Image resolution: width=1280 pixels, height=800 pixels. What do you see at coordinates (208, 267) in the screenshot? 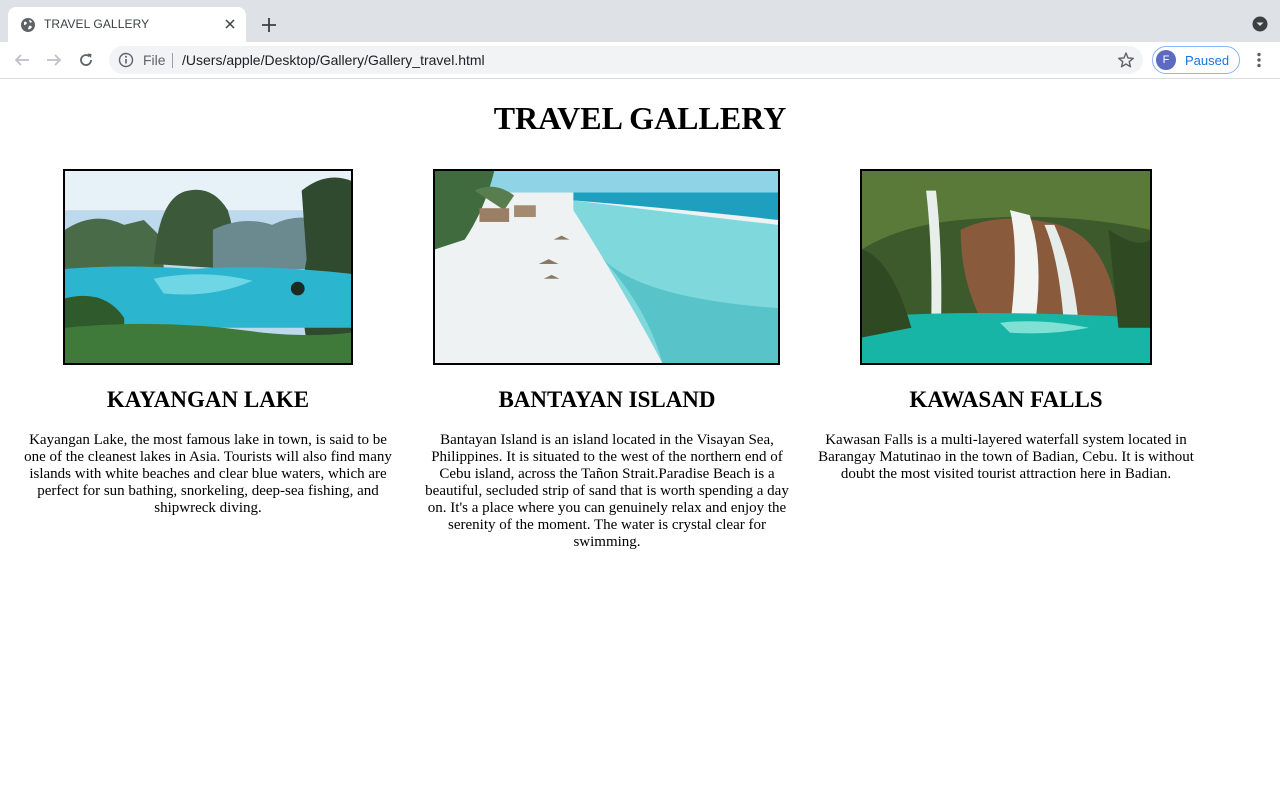
I see `kayangan-lake-photo` at bounding box center [208, 267].